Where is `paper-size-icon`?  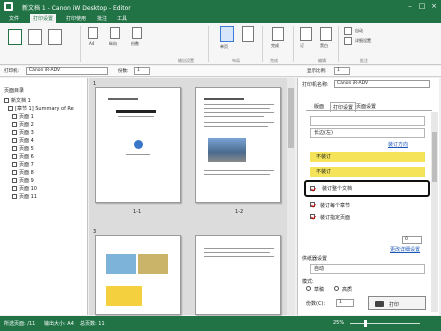
paper-size-icon is located at coordinates (93, 33).